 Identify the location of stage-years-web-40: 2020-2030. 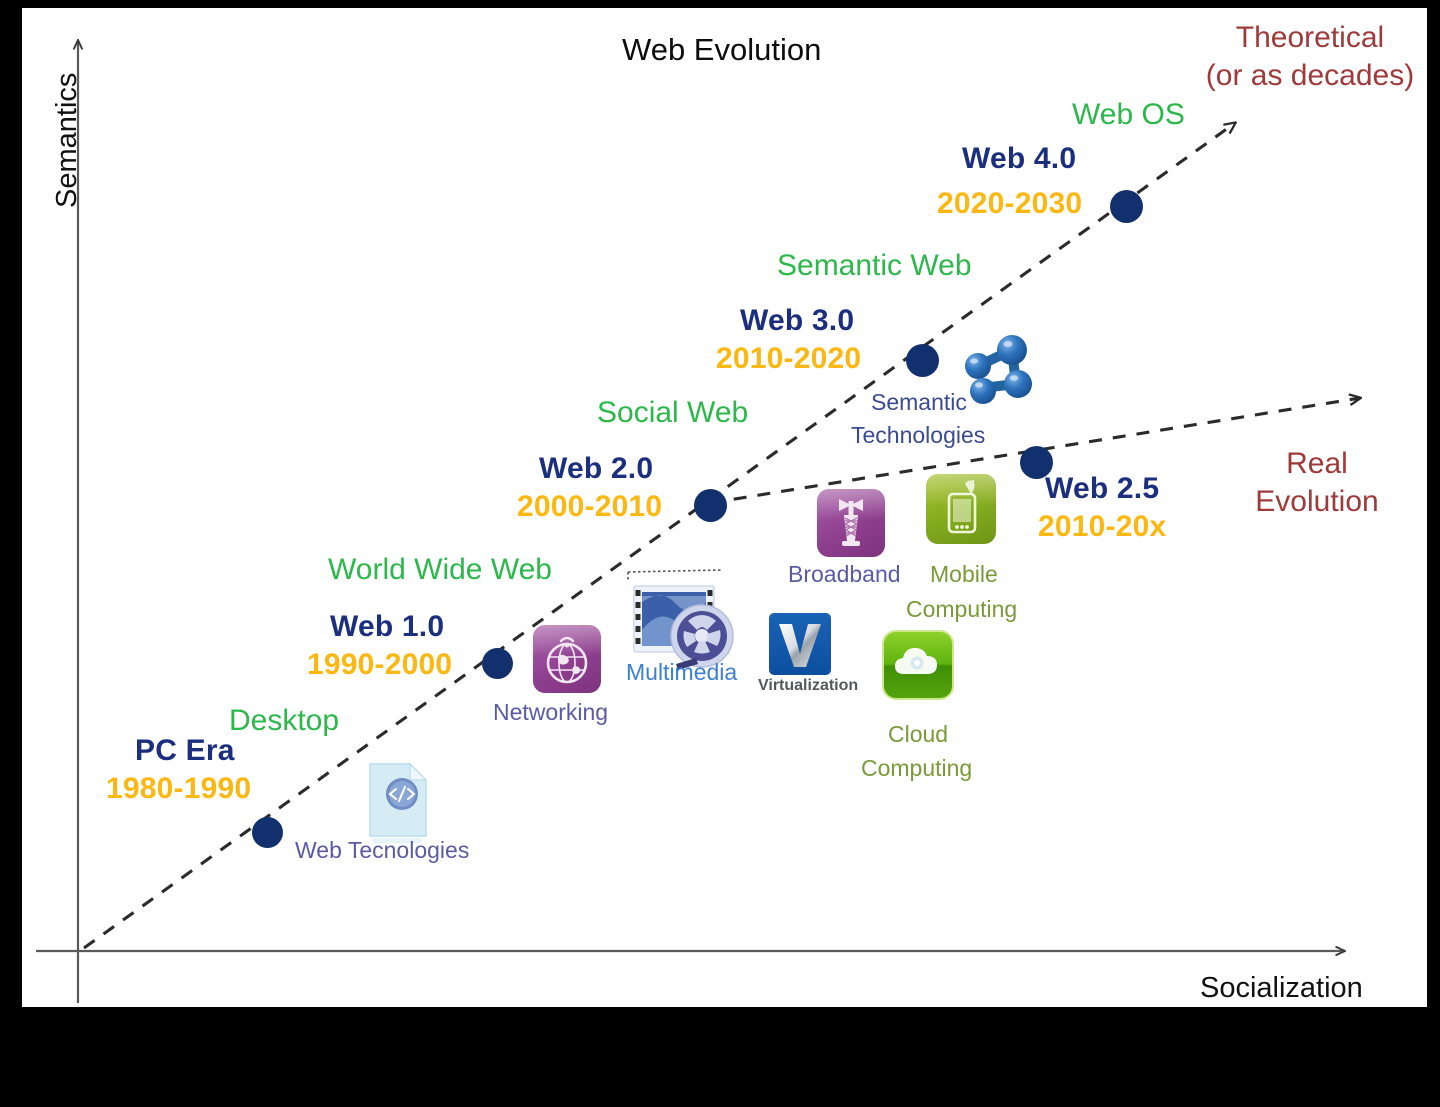
(1010, 203).